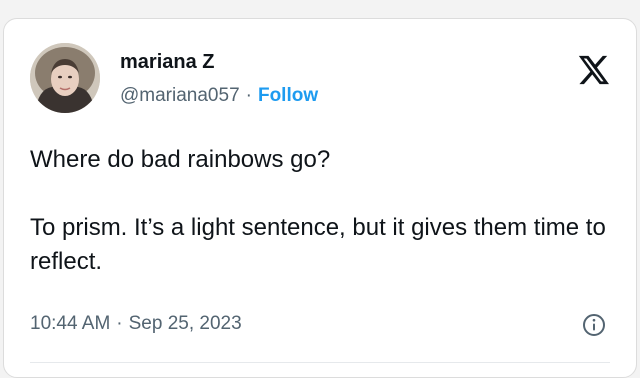 The width and height of the screenshot is (640, 378). Describe the element at coordinates (167, 62) in the screenshot. I see `display-name: mariana Z` at that location.